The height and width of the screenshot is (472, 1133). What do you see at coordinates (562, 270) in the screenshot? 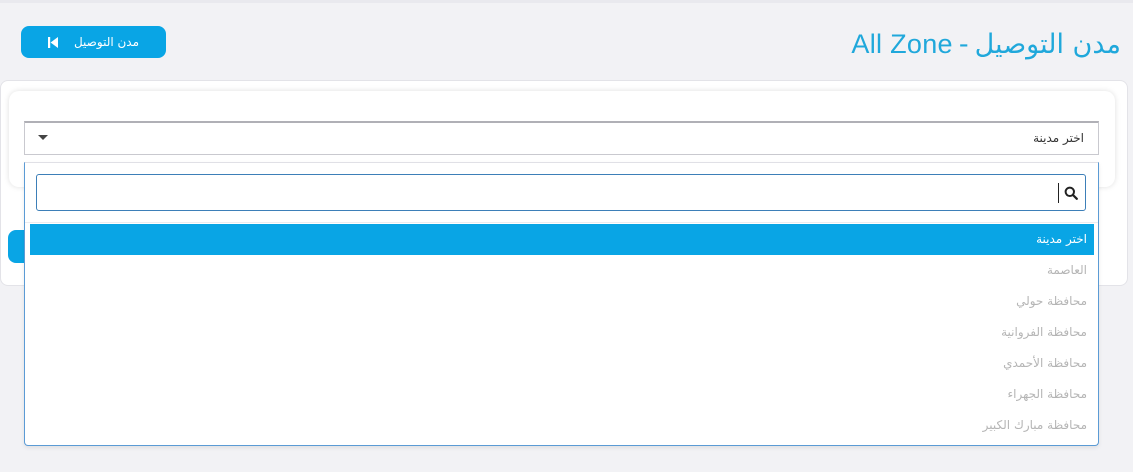
I see `city-option-capital: العاصمة` at bounding box center [562, 270].